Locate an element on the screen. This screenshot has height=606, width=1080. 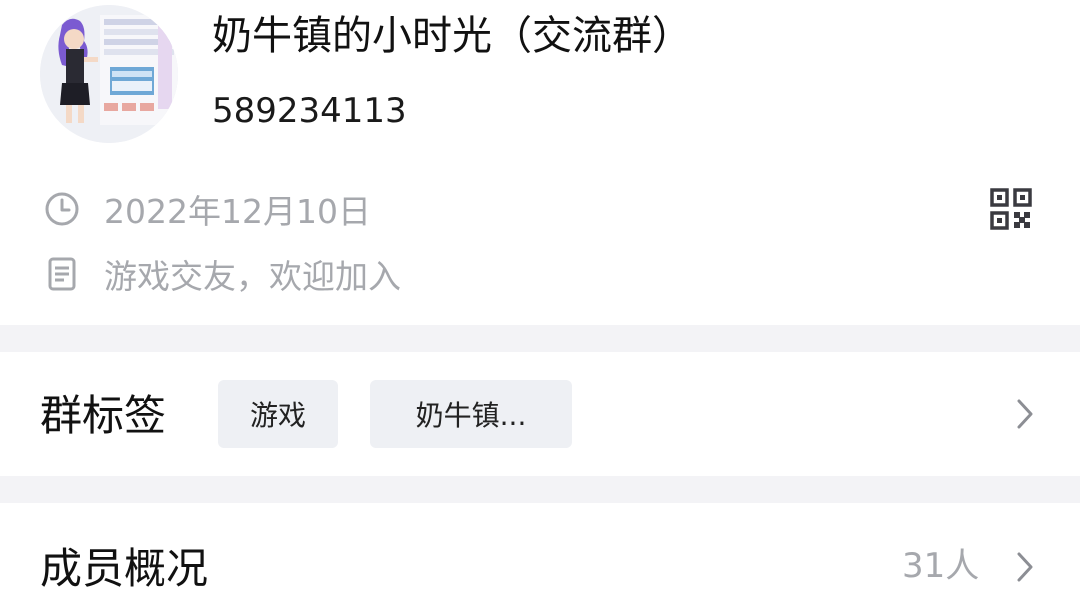
member-count: 31人 is located at coordinates (941, 566).